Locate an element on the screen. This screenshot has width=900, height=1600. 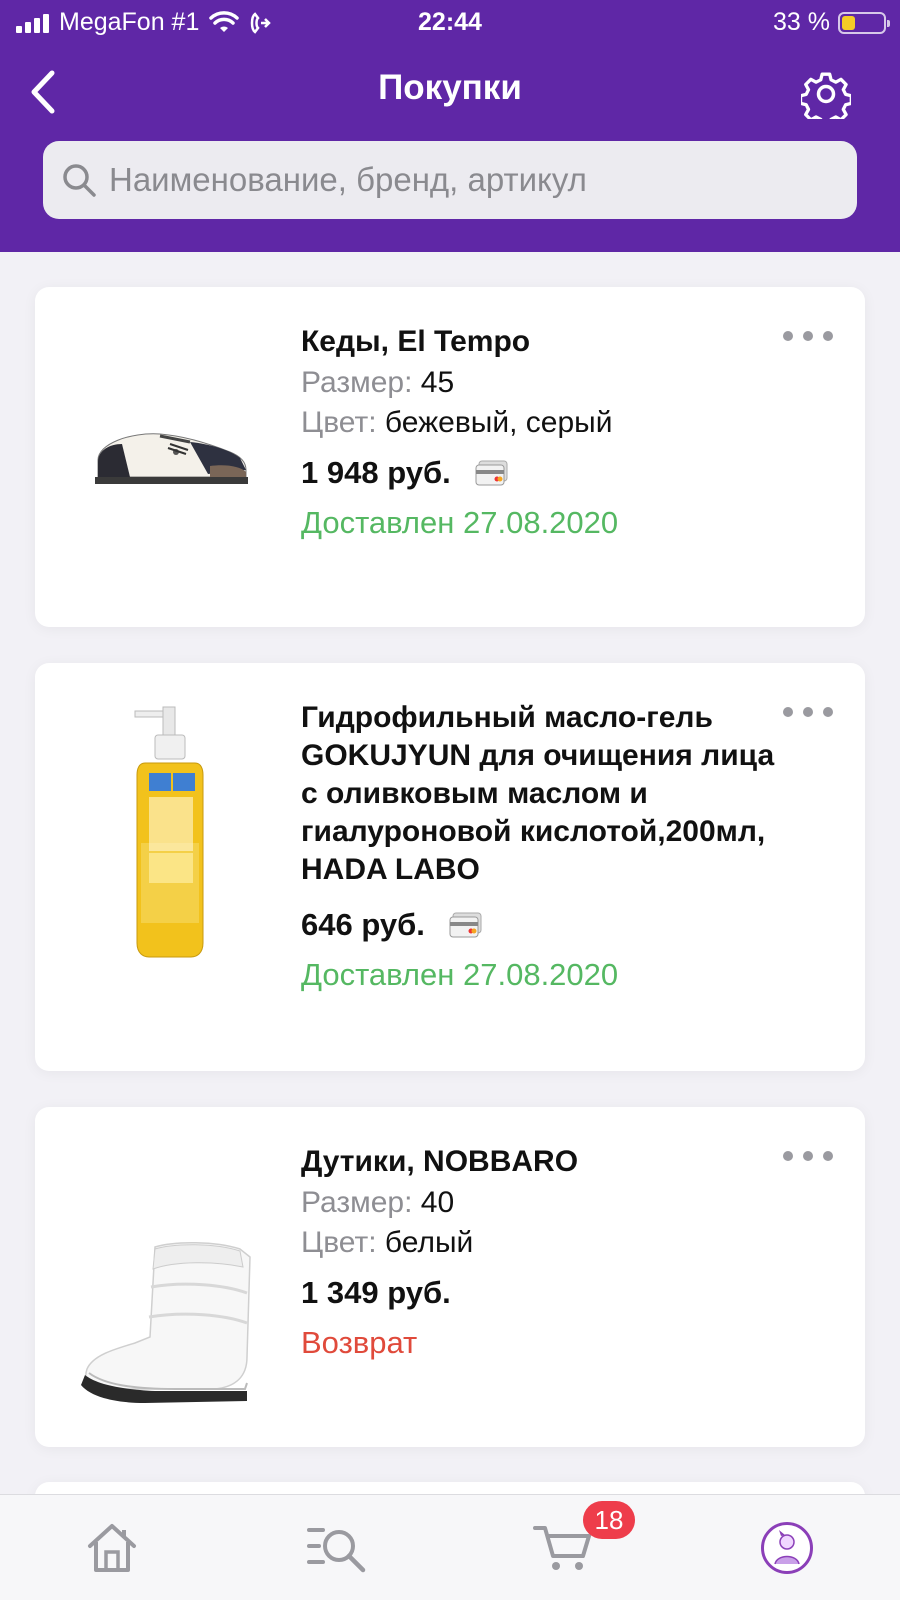
status-bar: MegaFon #1 22:44 33 % is located at coordinates (450, 24).